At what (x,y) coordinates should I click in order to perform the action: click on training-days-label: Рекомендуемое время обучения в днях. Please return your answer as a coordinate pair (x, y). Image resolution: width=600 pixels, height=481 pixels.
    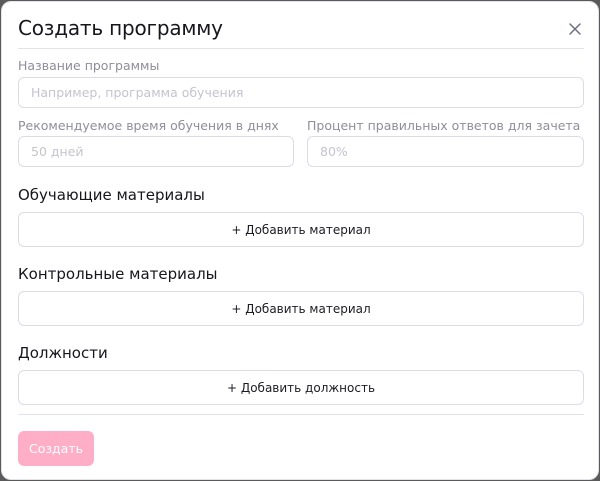
    Looking at the image, I should click on (148, 125).